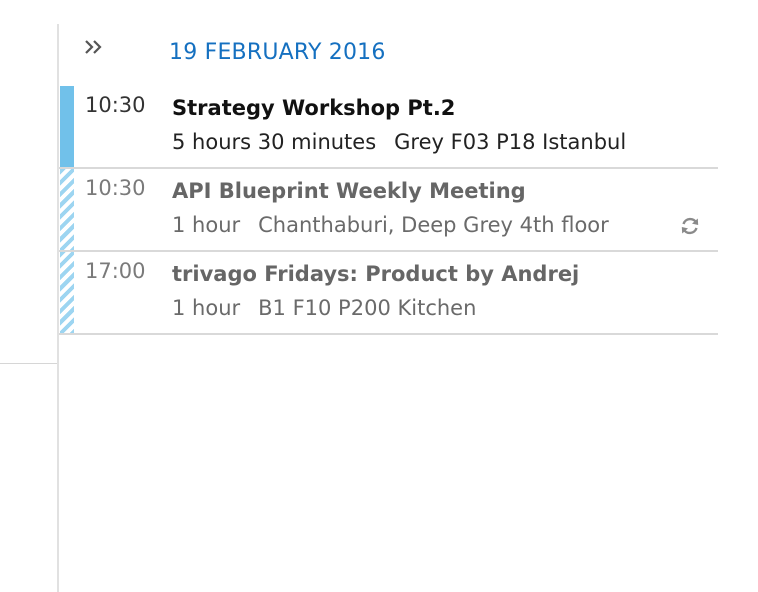  Describe the element at coordinates (433, 225) in the screenshot. I see `appointment-location: Chanthaburi, Deep Grey 4th floor` at that location.